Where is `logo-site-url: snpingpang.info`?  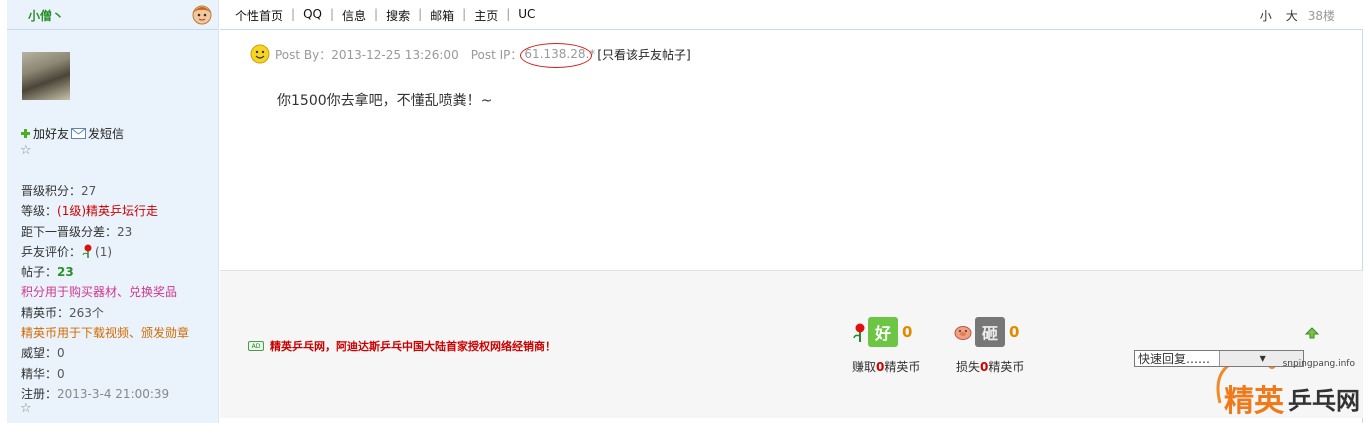
logo-site-url: snpingpang.info is located at coordinates (1318, 364).